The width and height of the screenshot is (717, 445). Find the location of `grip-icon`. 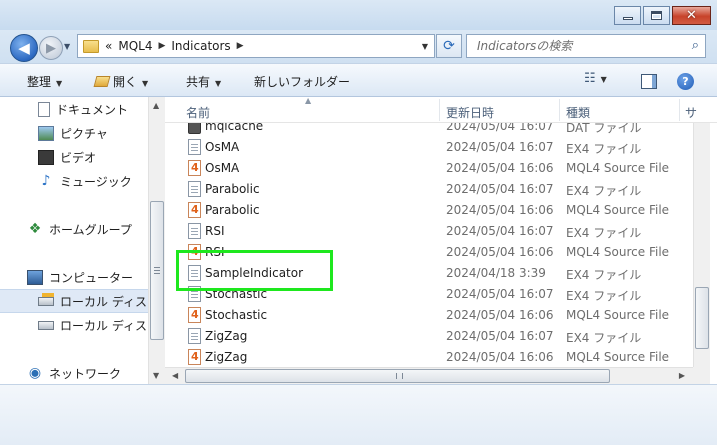

grip-icon is located at coordinates (399, 376).